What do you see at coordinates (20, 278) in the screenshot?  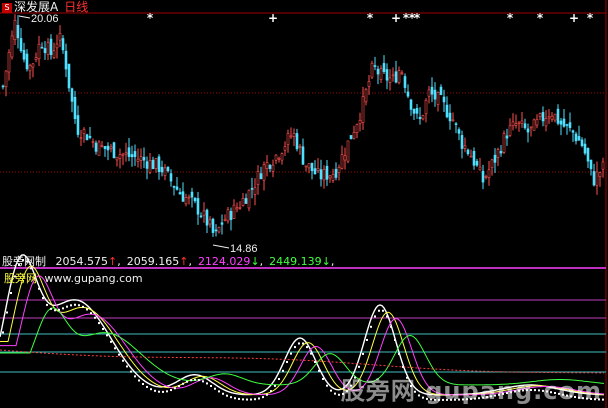 I see `subpanel-name: 股旁网` at bounding box center [20, 278].